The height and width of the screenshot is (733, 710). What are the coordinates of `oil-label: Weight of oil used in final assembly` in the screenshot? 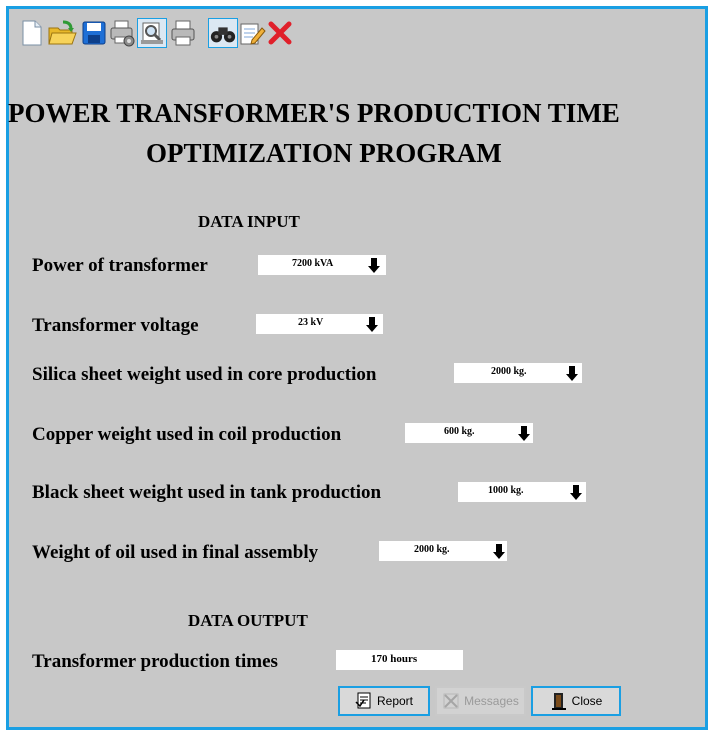 It's located at (175, 552).